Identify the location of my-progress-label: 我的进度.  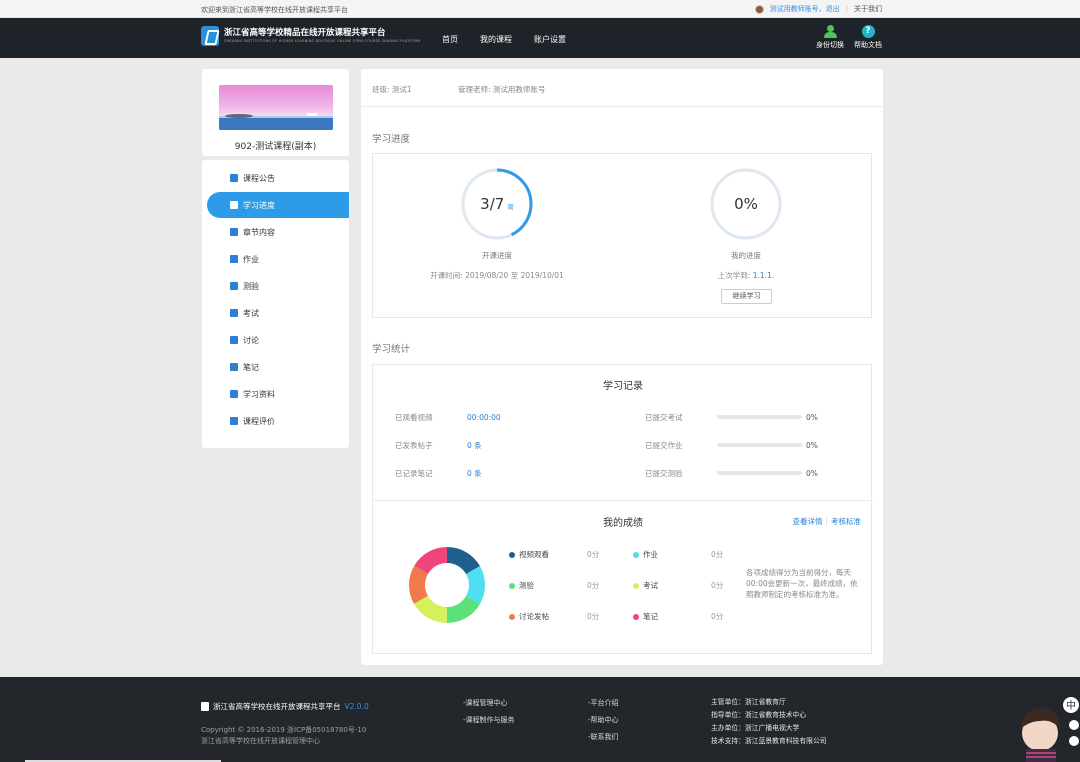
(746, 255).